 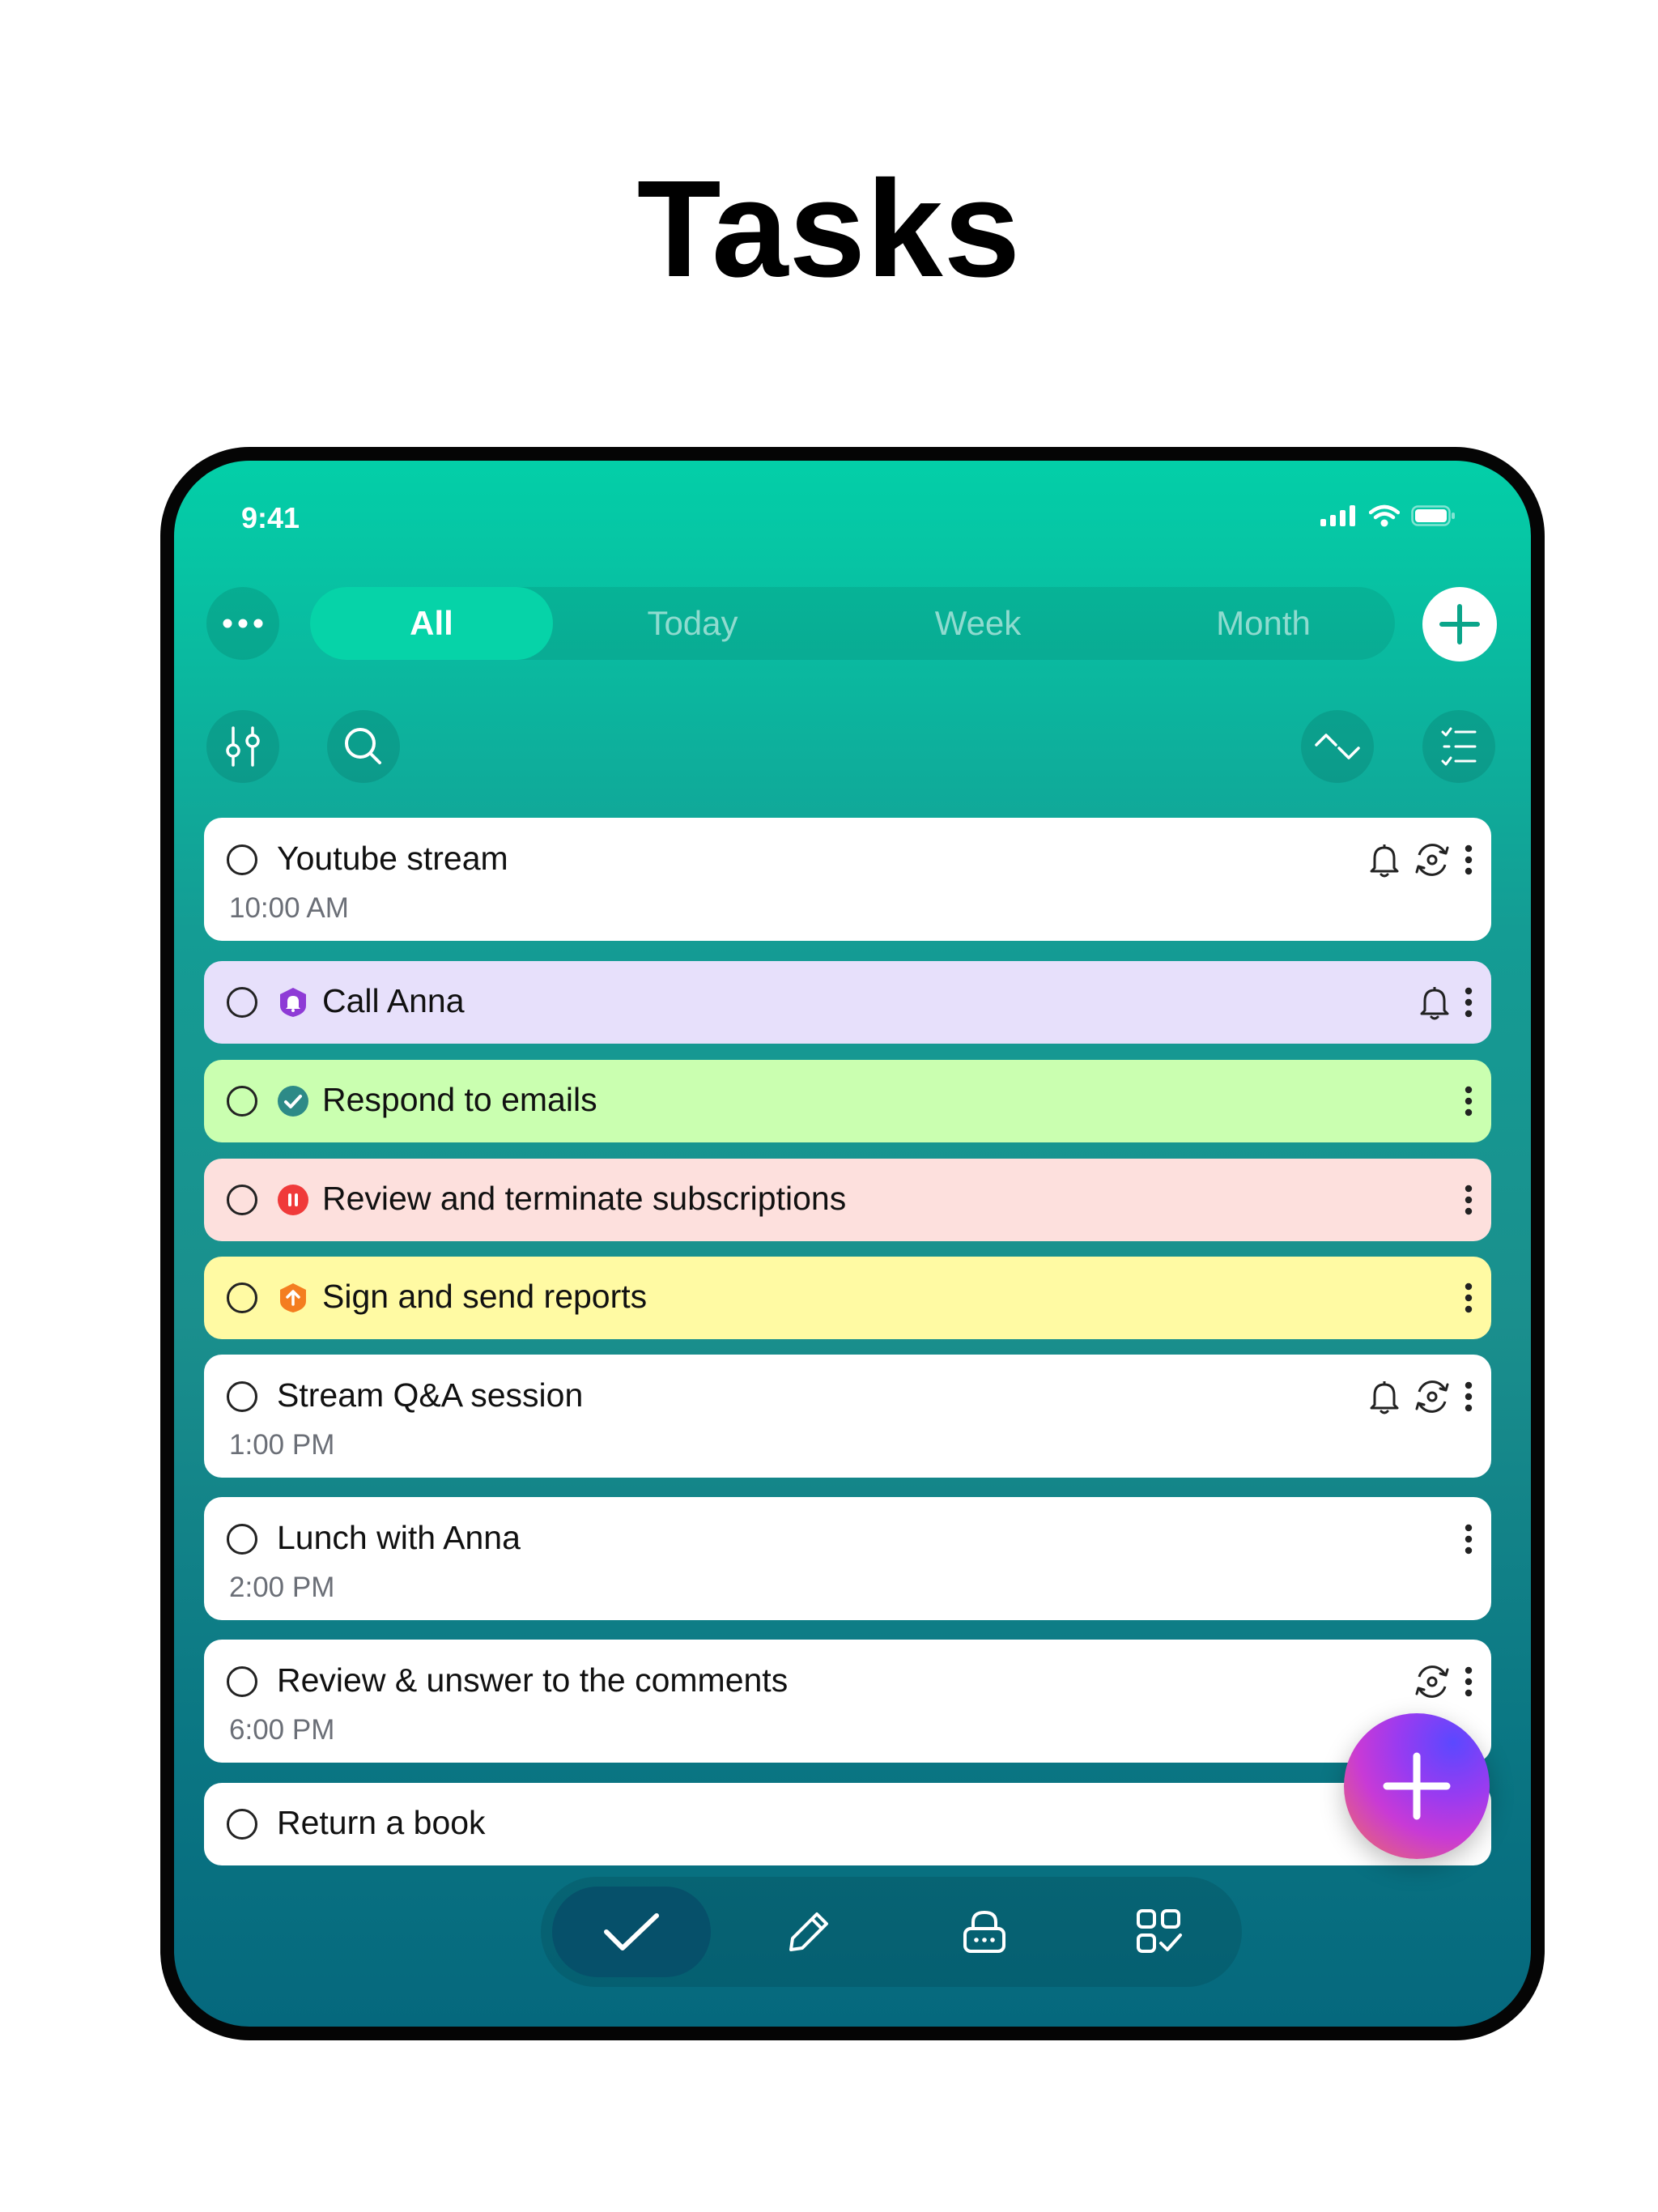 I want to click on task-row: Review and terminate subscriptions, so click(x=847, y=1200).